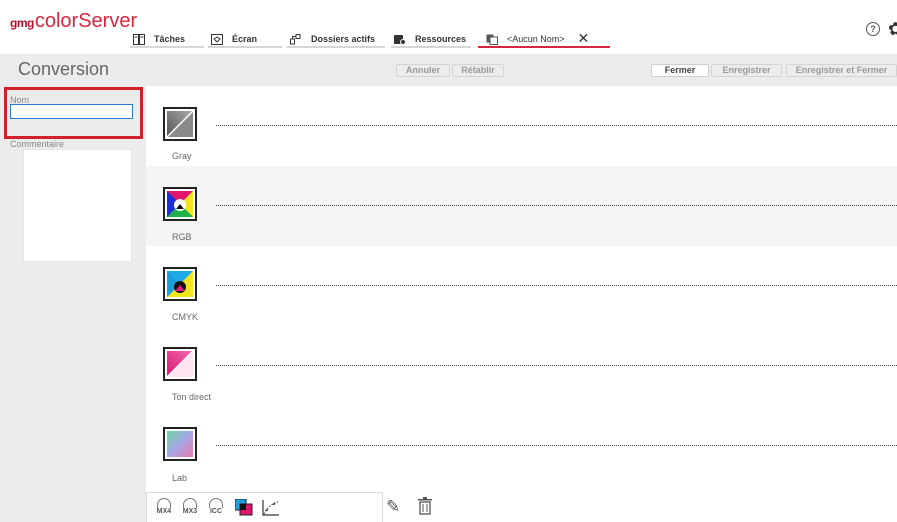 The height and width of the screenshot is (522, 897). What do you see at coordinates (892, 29) in the screenshot?
I see `gear-icon: ✿` at bounding box center [892, 29].